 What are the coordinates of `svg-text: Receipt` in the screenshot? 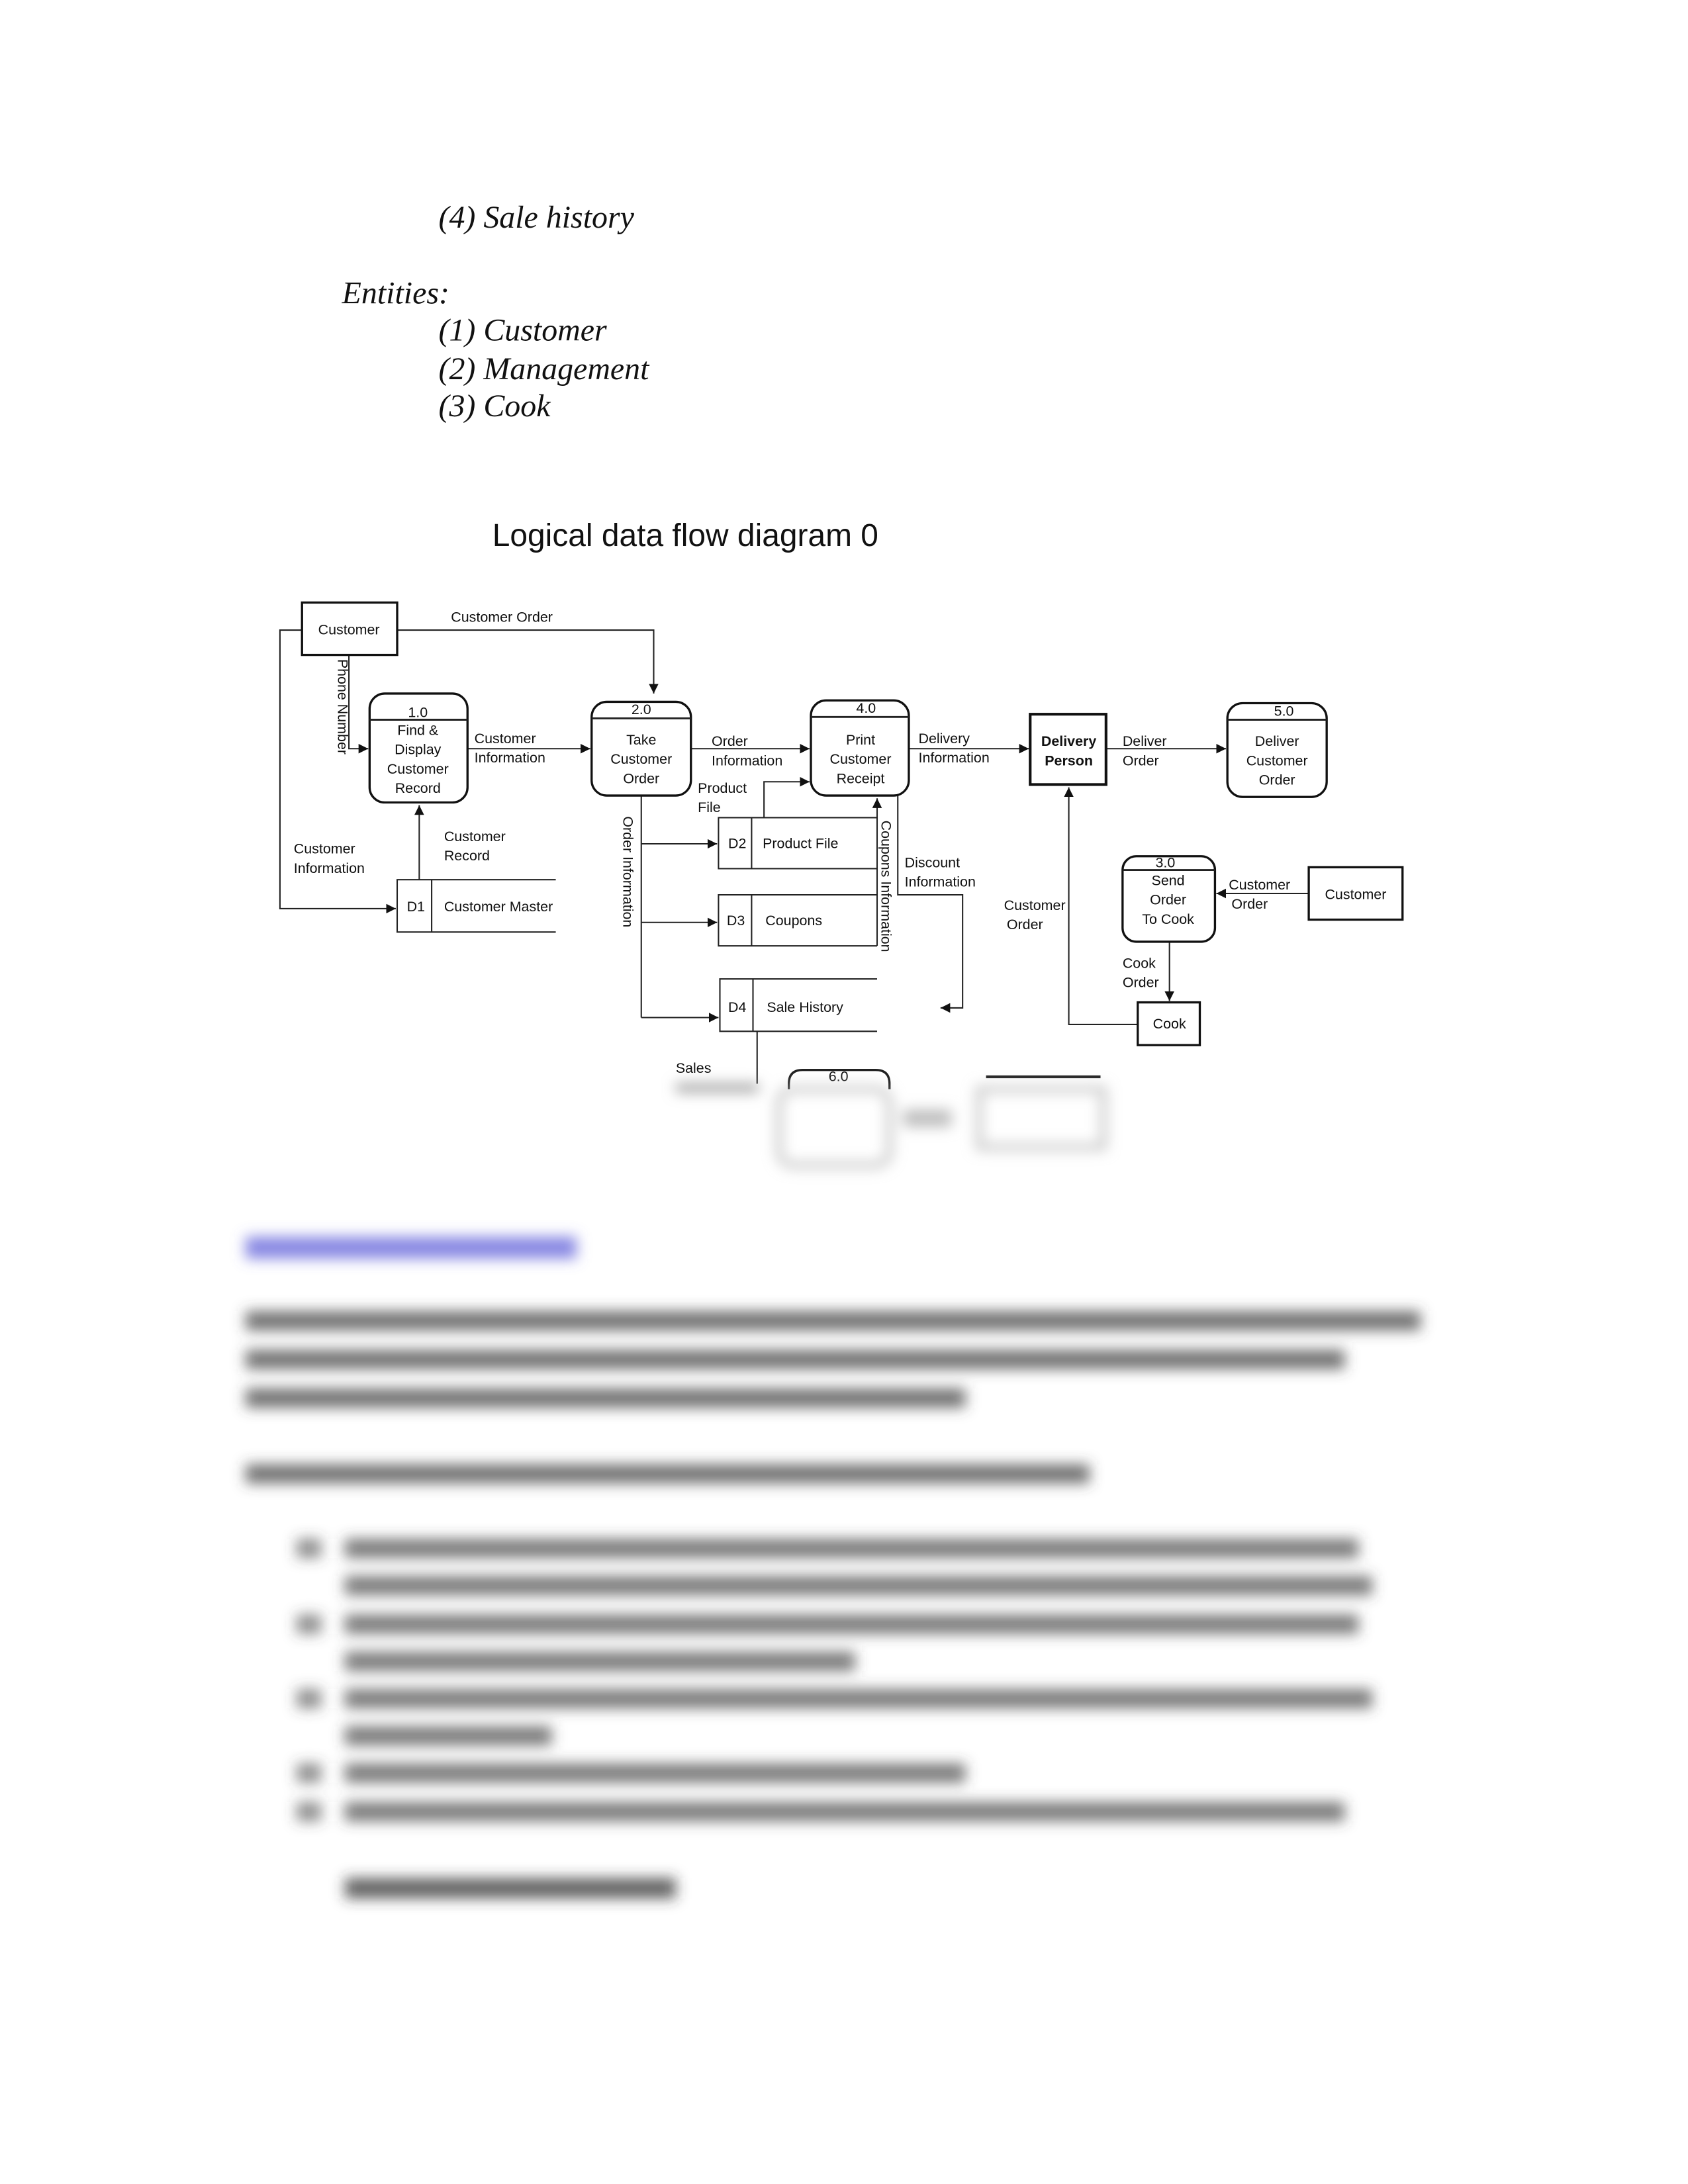 It's located at (861, 778).